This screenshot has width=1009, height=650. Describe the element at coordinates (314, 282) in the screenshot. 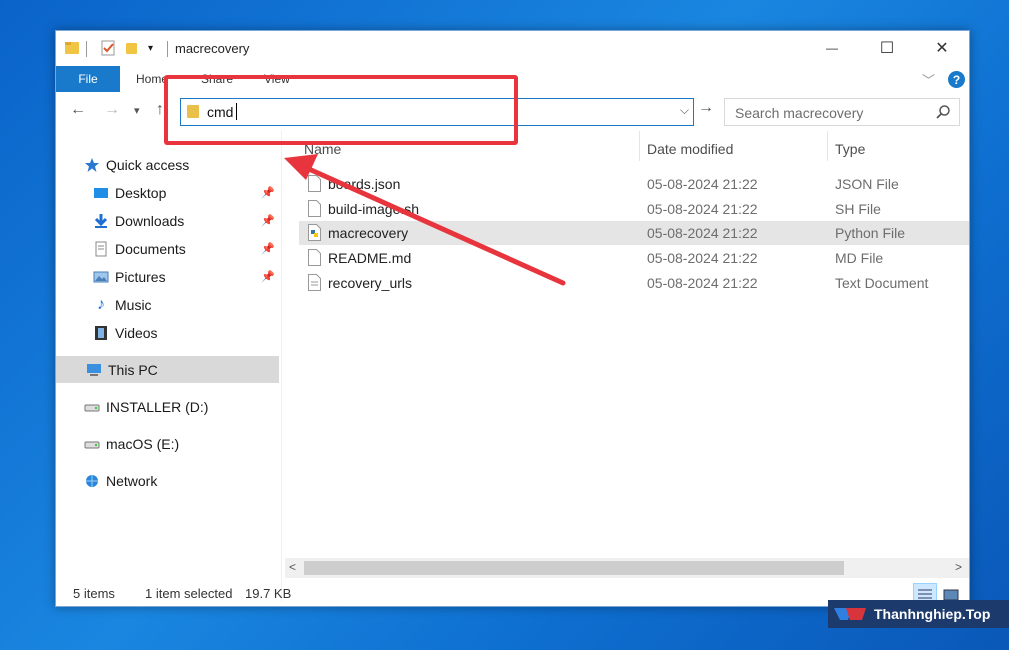

I see `text-file-icon` at that location.